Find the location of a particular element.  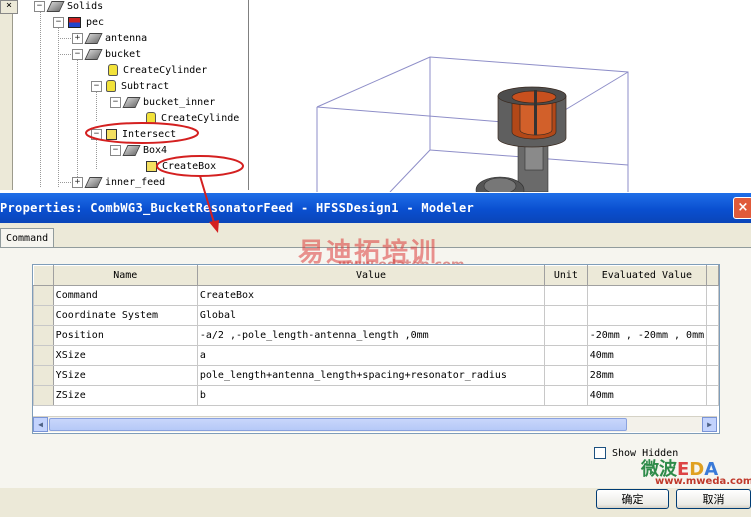

table-row: XSize a 40mm is located at coordinates (376, 355).